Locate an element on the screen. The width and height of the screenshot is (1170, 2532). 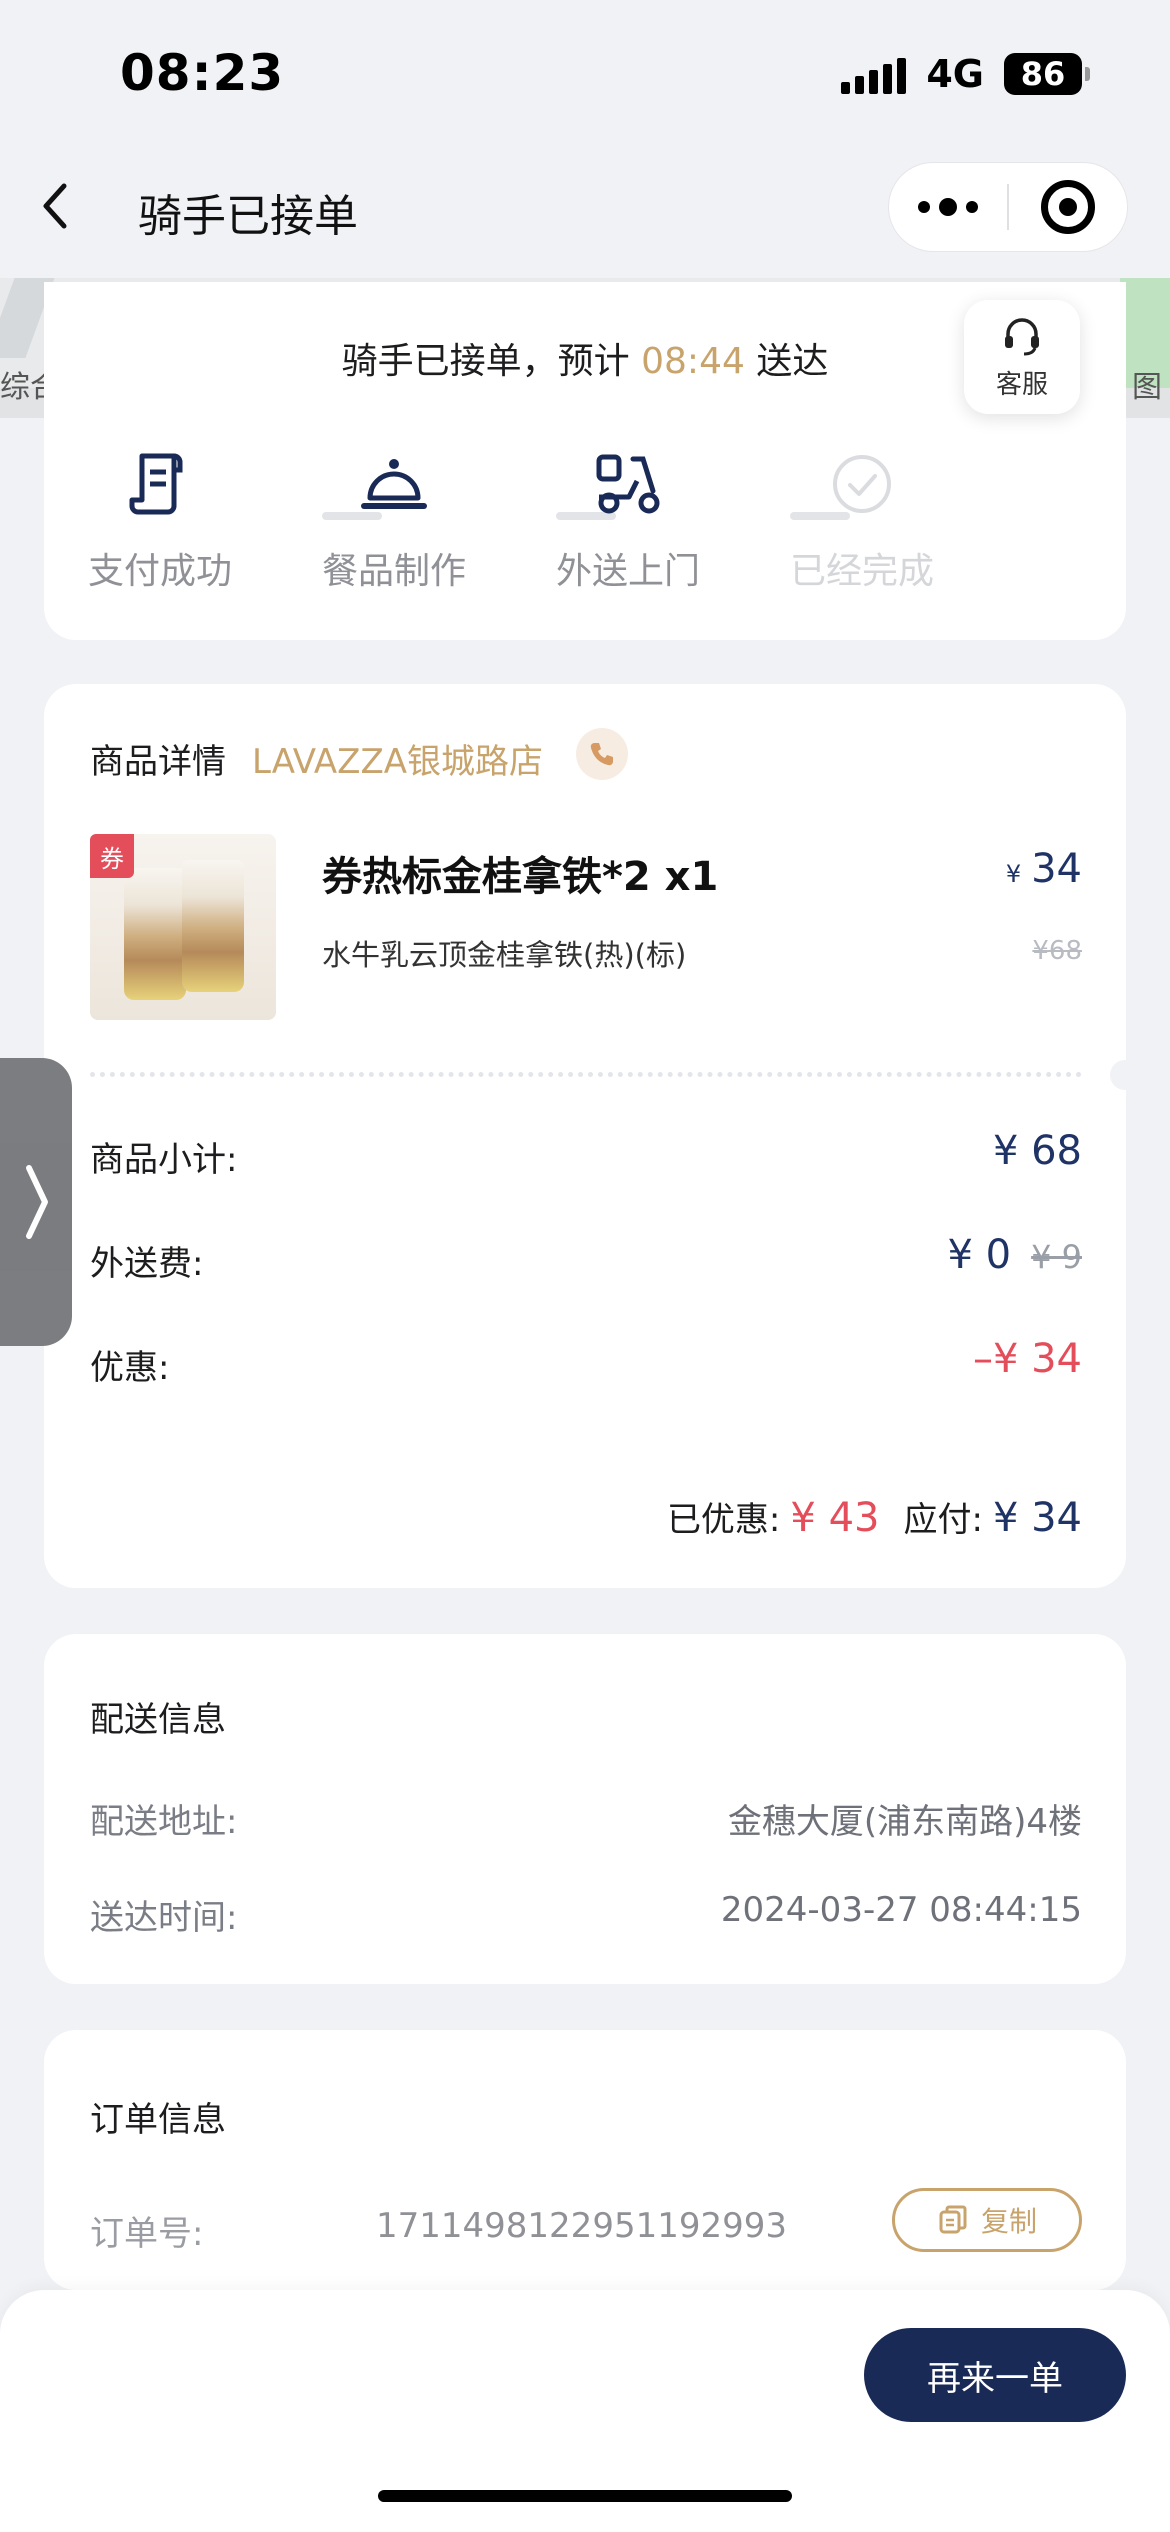
payment-summary: 已优惠: ¥ 43 应付: ¥ 34 is located at coordinates (874, 1516).